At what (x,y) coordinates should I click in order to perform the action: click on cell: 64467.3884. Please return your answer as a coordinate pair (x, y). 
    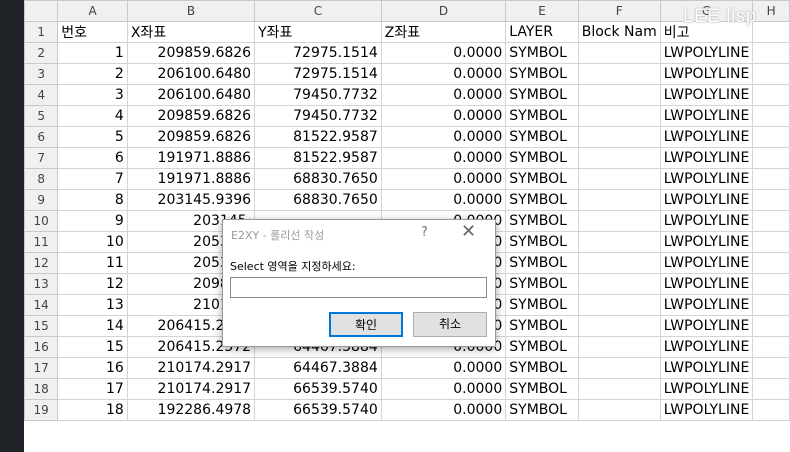
    Looking at the image, I should click on (318, 368).